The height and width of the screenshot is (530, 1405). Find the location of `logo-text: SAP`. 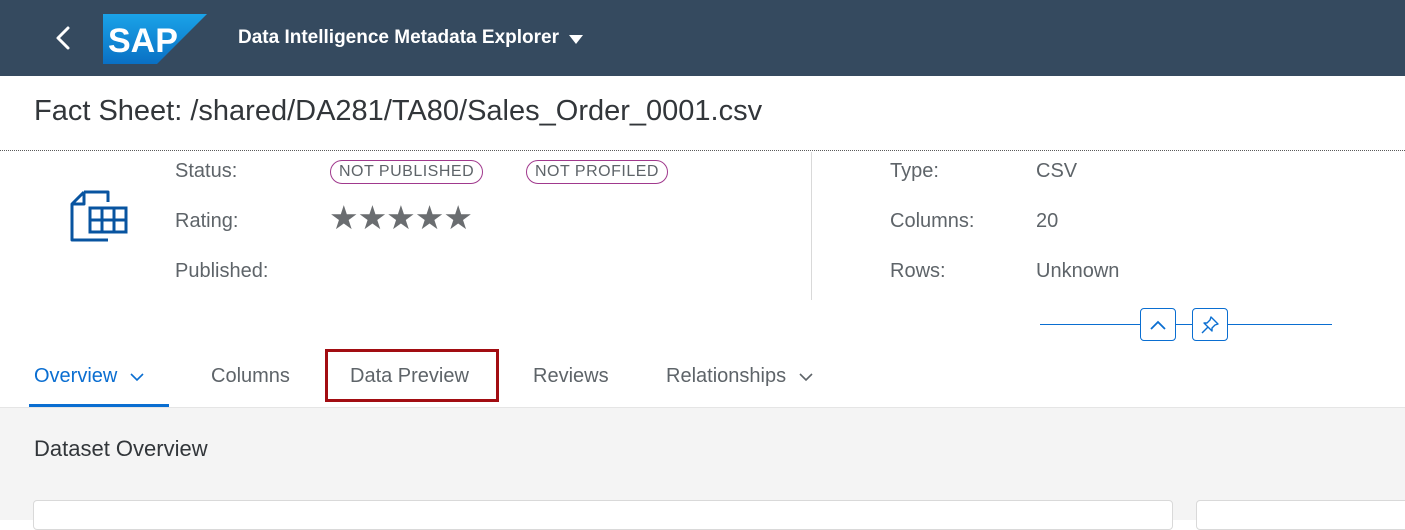

logo-text: SAP is located at coordinates (143, 41).